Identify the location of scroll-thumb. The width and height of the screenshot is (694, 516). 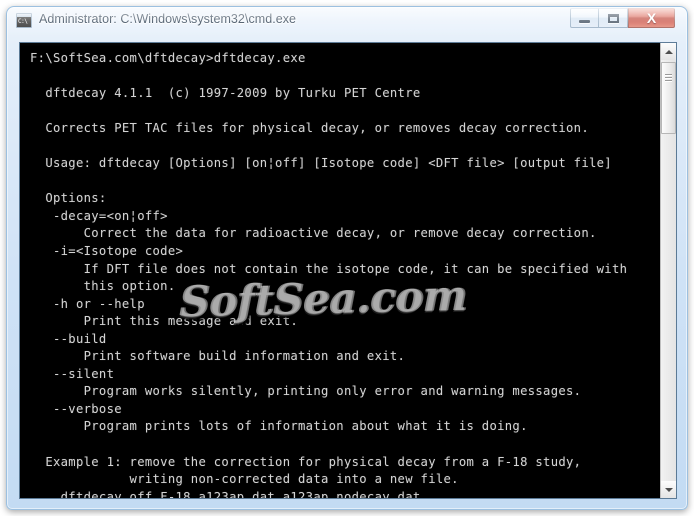
(668, 98).